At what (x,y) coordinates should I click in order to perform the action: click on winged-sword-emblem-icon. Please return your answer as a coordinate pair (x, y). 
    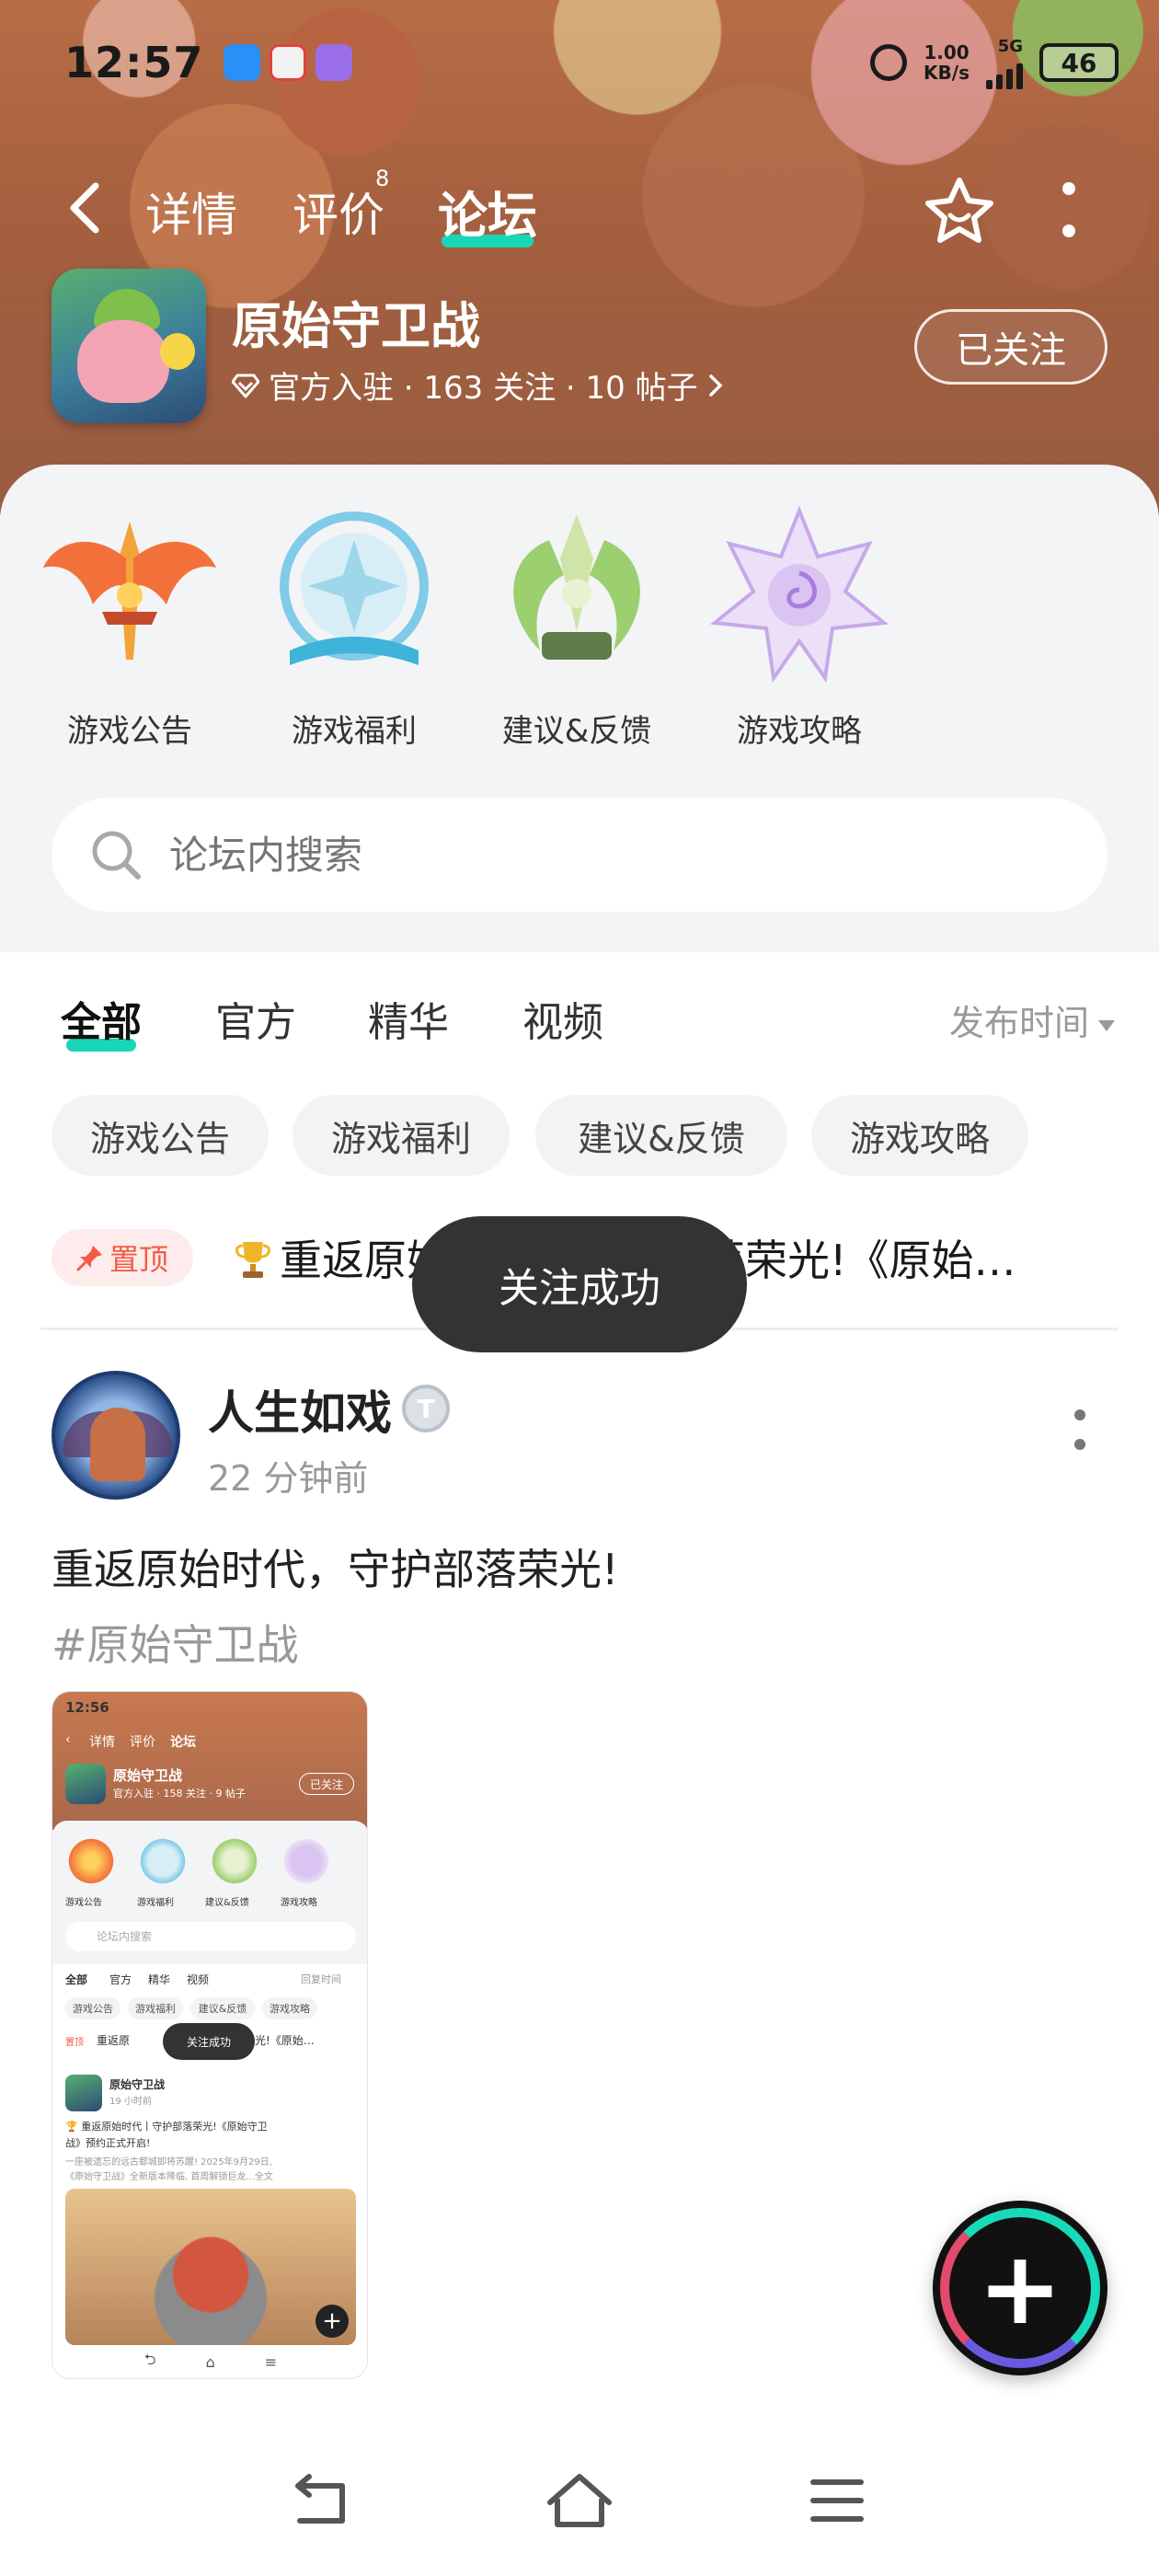
    Looking at the image, I should click on (129, 591).